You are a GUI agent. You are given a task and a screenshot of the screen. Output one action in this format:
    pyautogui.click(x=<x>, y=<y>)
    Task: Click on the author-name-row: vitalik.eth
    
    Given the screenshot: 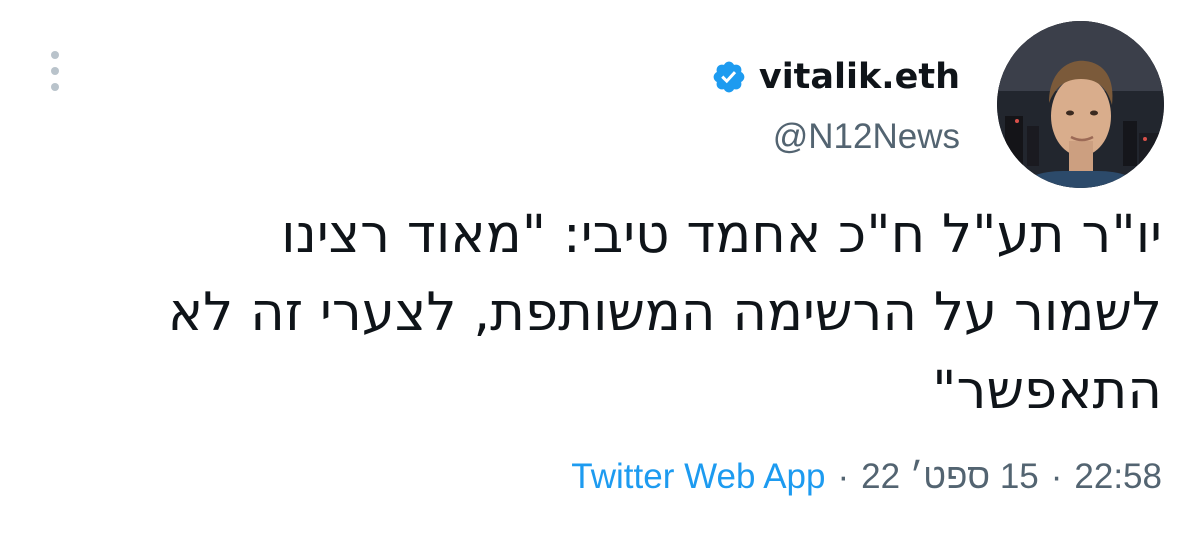 What is the action you would take?
    pyautogui.click(x=835, y=77)
    